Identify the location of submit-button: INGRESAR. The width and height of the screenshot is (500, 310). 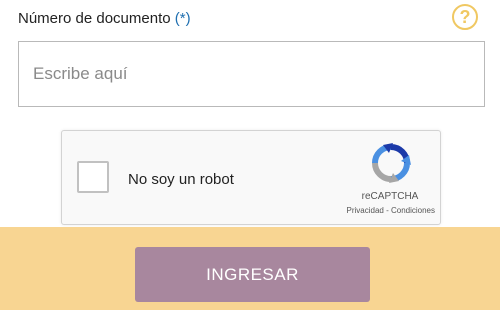
(252, 274).